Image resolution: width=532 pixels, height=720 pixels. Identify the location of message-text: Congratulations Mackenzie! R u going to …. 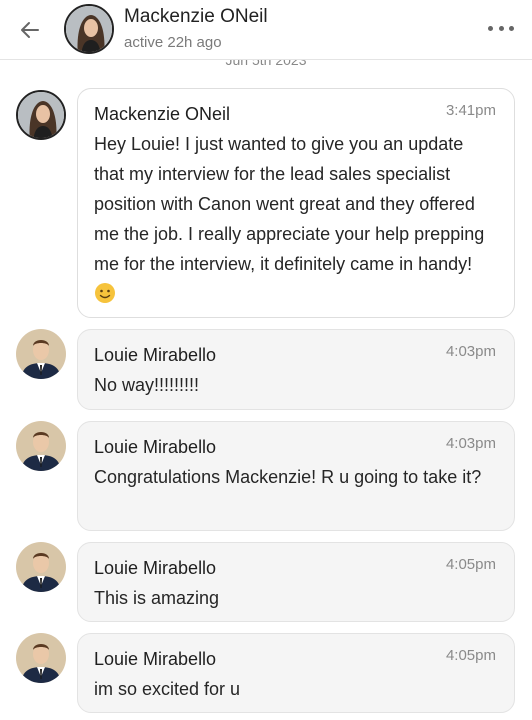
(288, 477).